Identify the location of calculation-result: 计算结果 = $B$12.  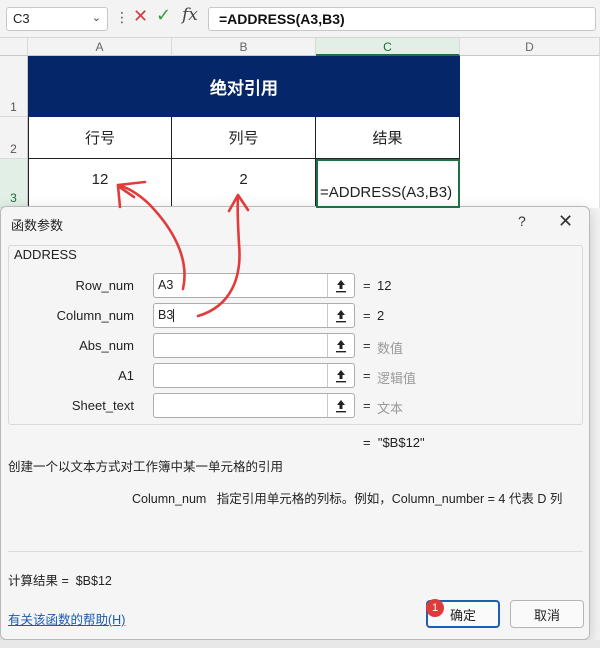
(60, 579).